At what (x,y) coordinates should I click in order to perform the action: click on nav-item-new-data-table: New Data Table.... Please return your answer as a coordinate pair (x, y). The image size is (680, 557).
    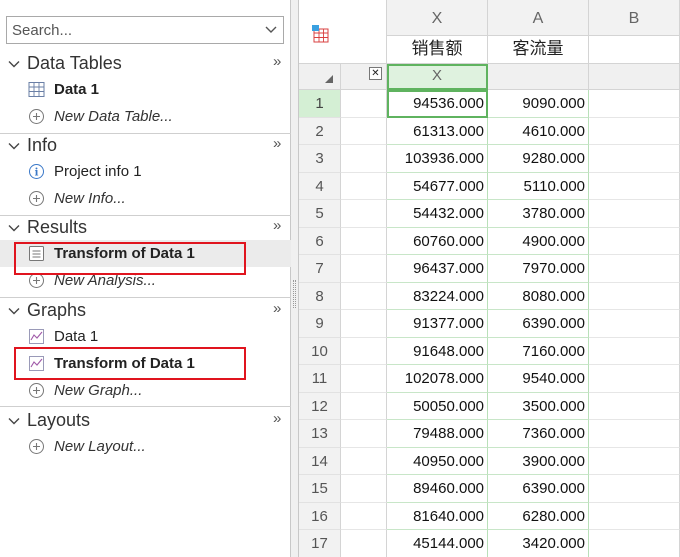
    Looking at the image, I should click on (145, 116).